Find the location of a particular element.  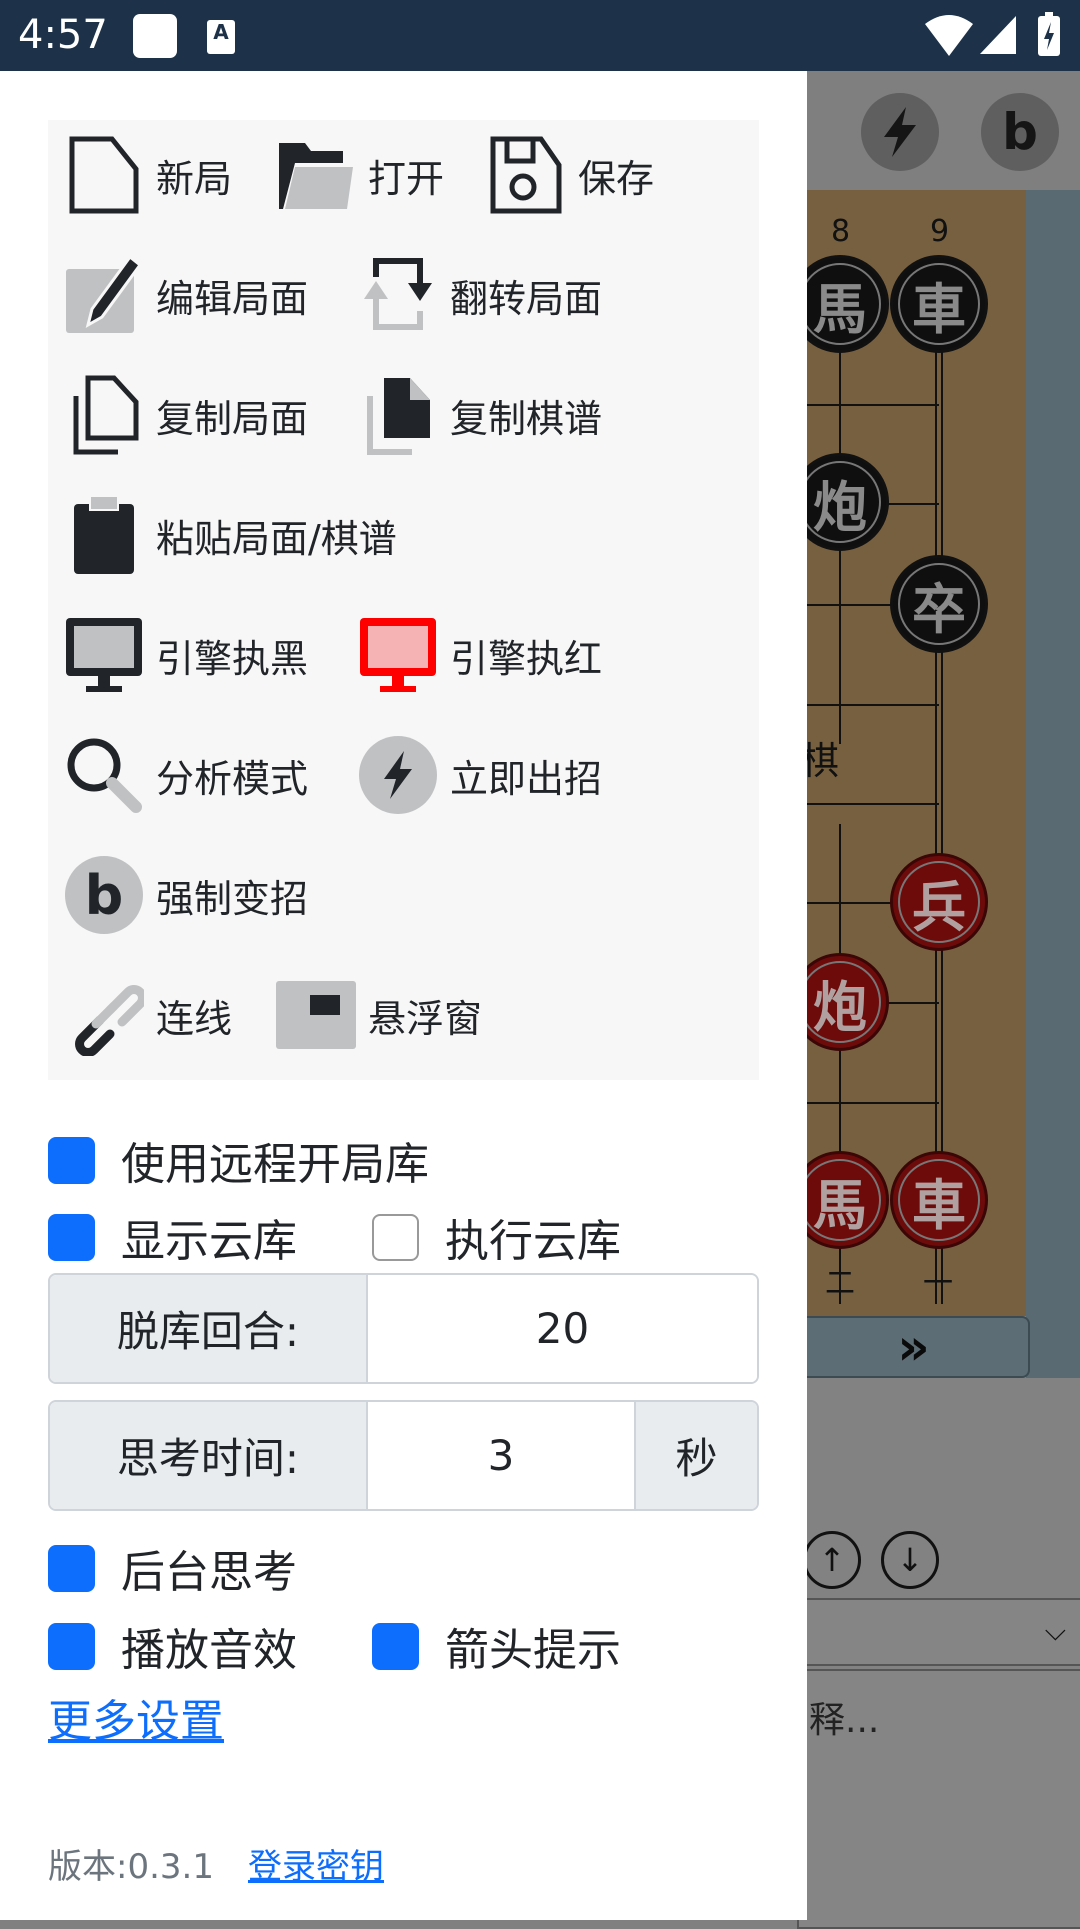

force-change-menu-button: b 强制变招 is located at coordinates (186, 895).